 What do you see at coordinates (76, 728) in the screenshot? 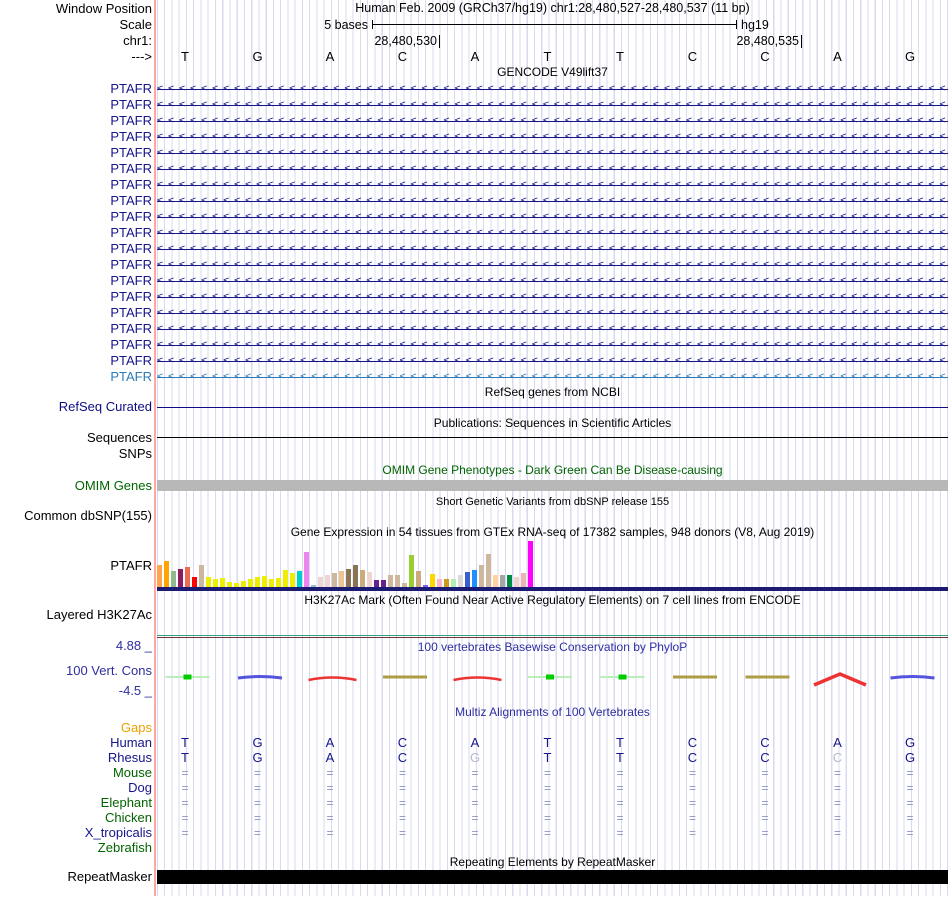
I see `multiz-gaps-label: Gaps` at bounding box center [76, 728].